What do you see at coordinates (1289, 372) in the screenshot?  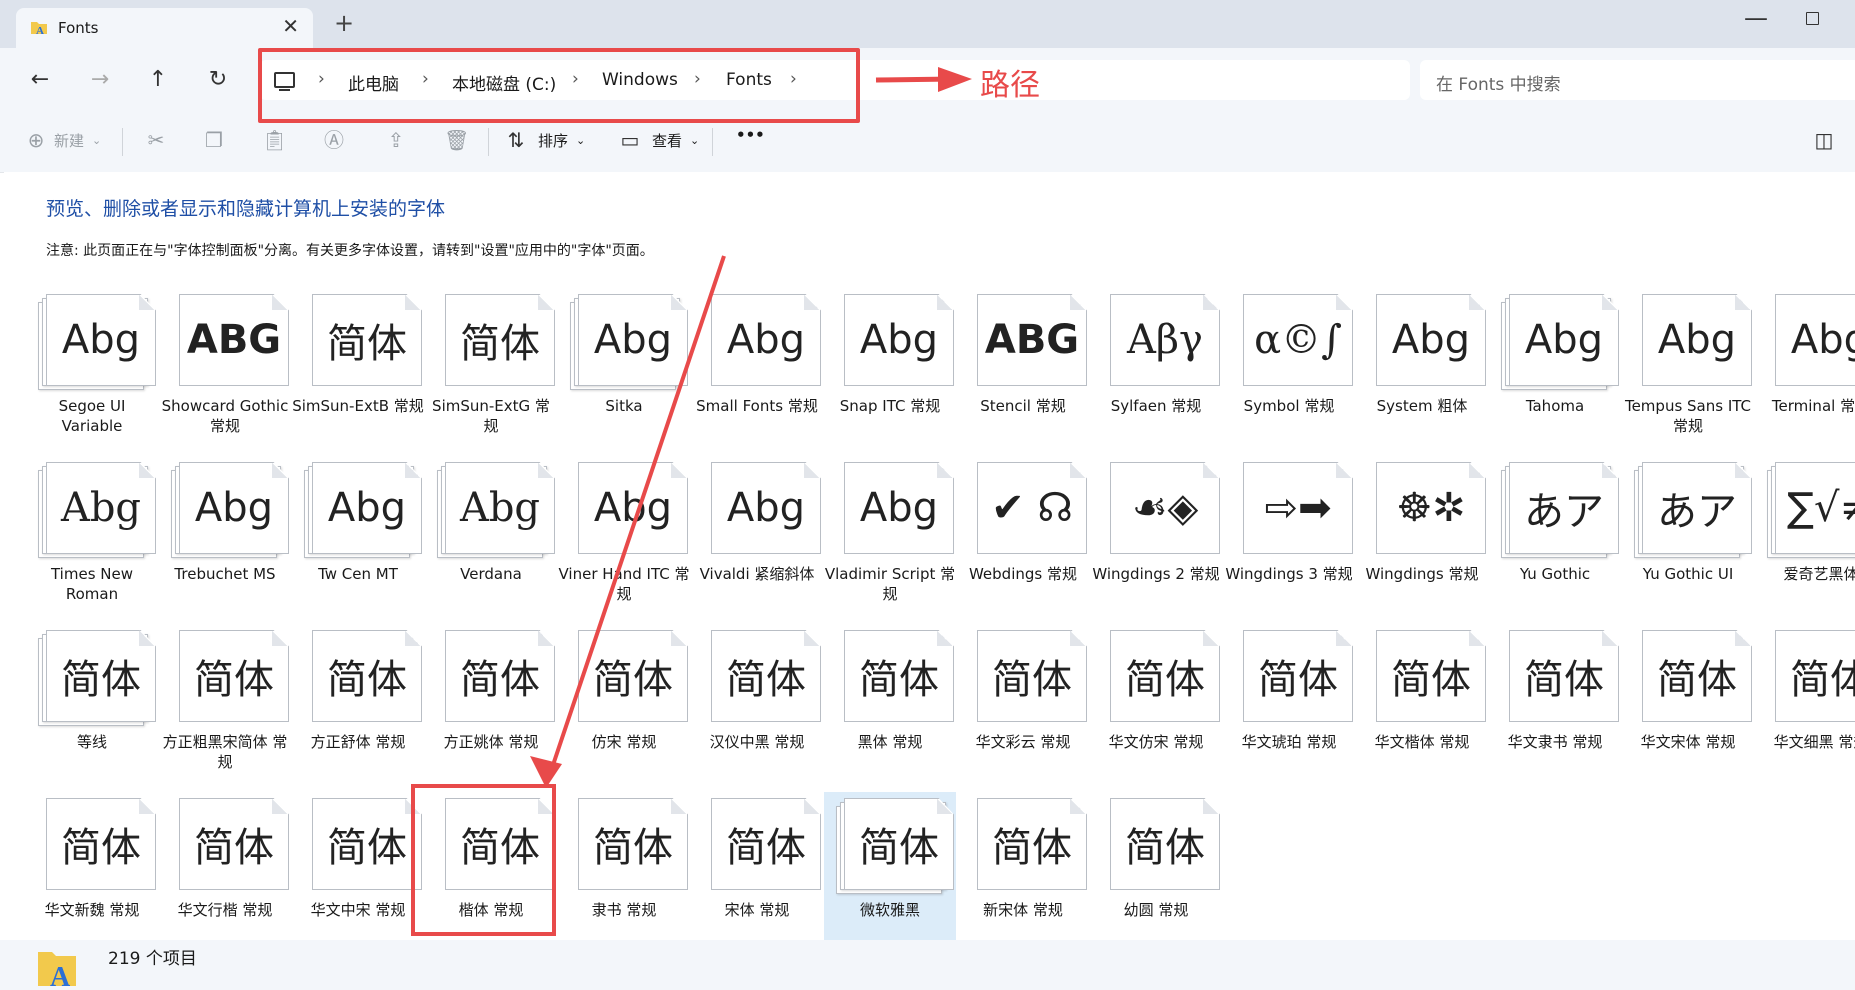 I see `font-tile: α©∫ Symbol 常规` at bounding box center [1289, 372].